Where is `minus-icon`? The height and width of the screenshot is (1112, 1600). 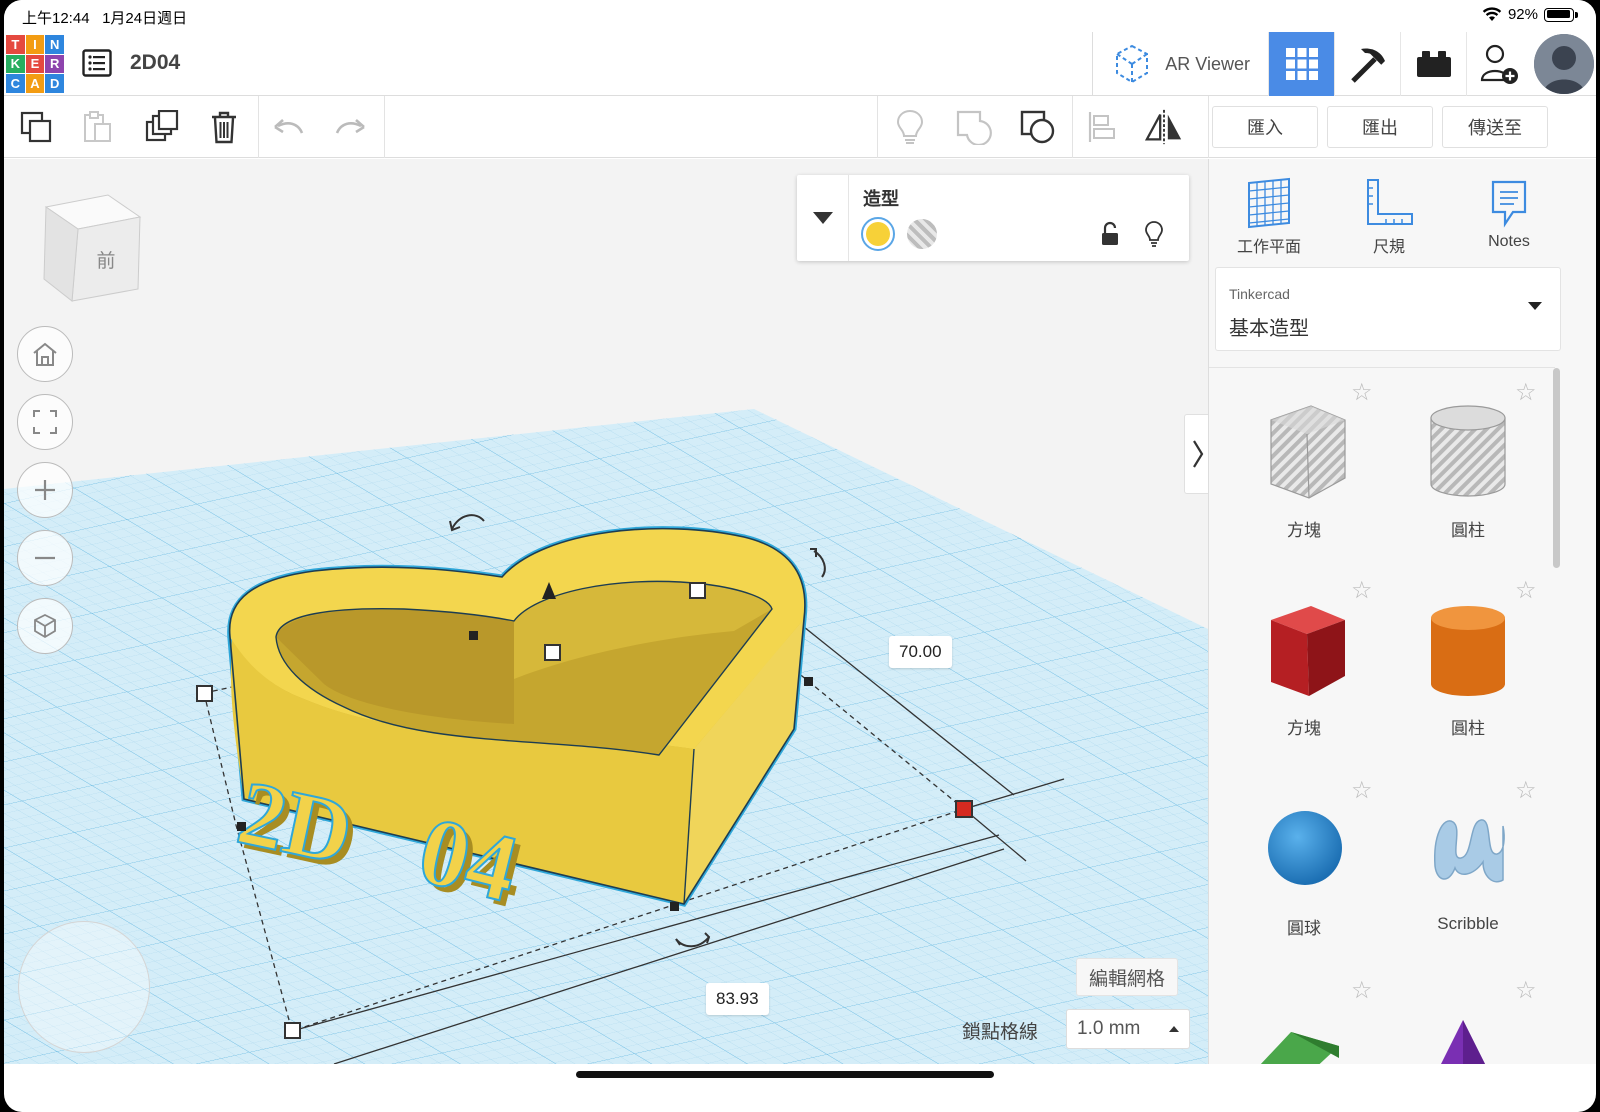
minus-icon is located at coordinates (45, 558).